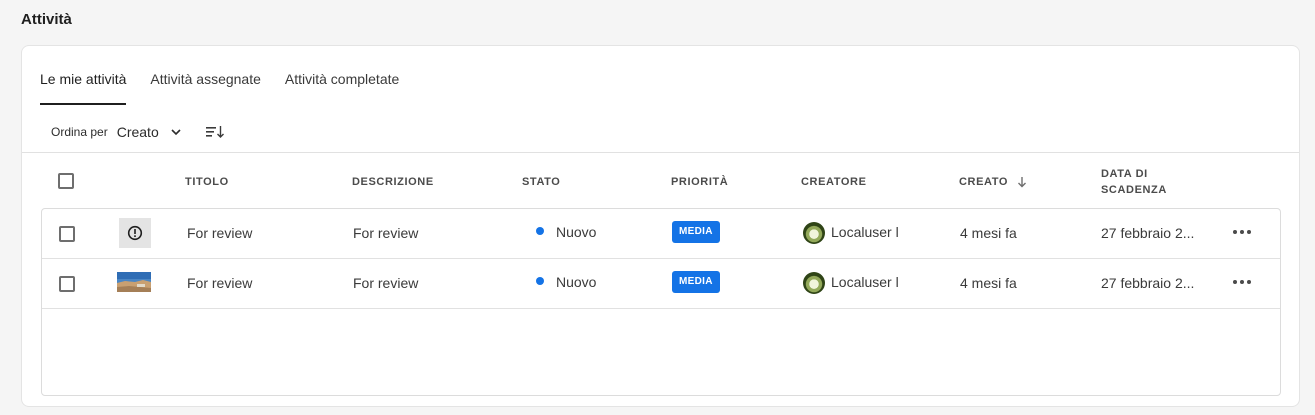  What do you see at coordinates (134, 282) in the screenshot?
I see `landscape-image` at bounding box center [134, 282].